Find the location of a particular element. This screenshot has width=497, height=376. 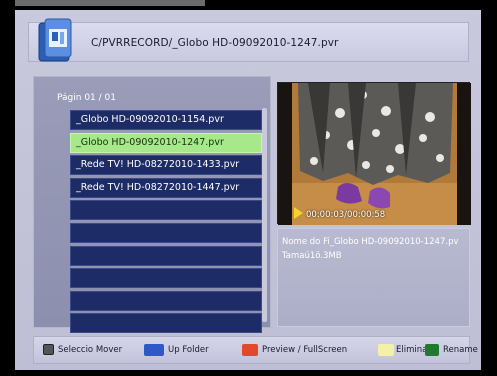

file-row: _Rede TV! HD-08272010-1433.pvr is located at coordinates (166, 165).